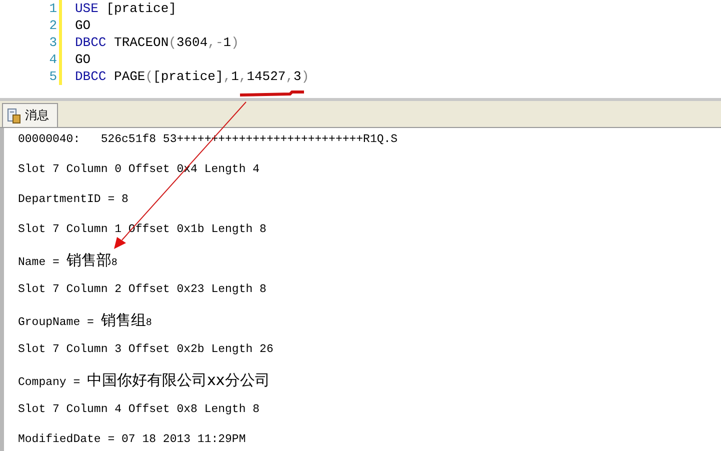 Image resolution: width=721 pixels, height=451 pixels. I want to click on message-line: Name = 销售部8, so click(68, 261).